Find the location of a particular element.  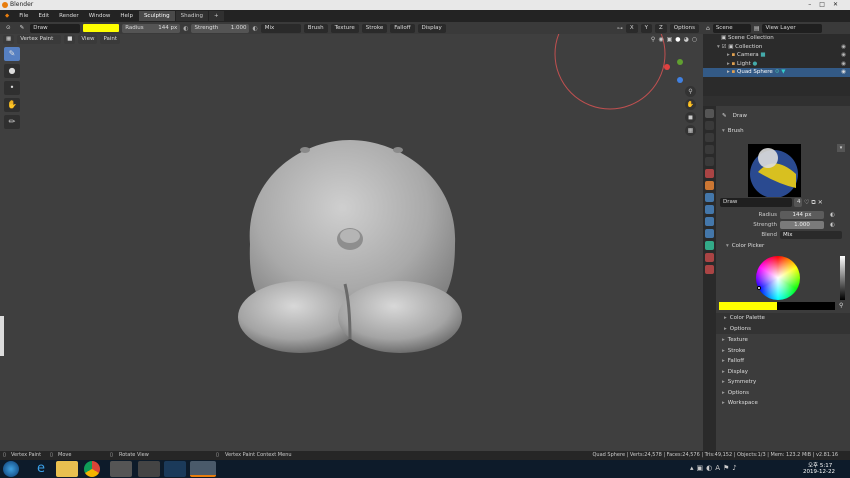

mask-toggle-icon: ■ is located at coordinates (70, 39).